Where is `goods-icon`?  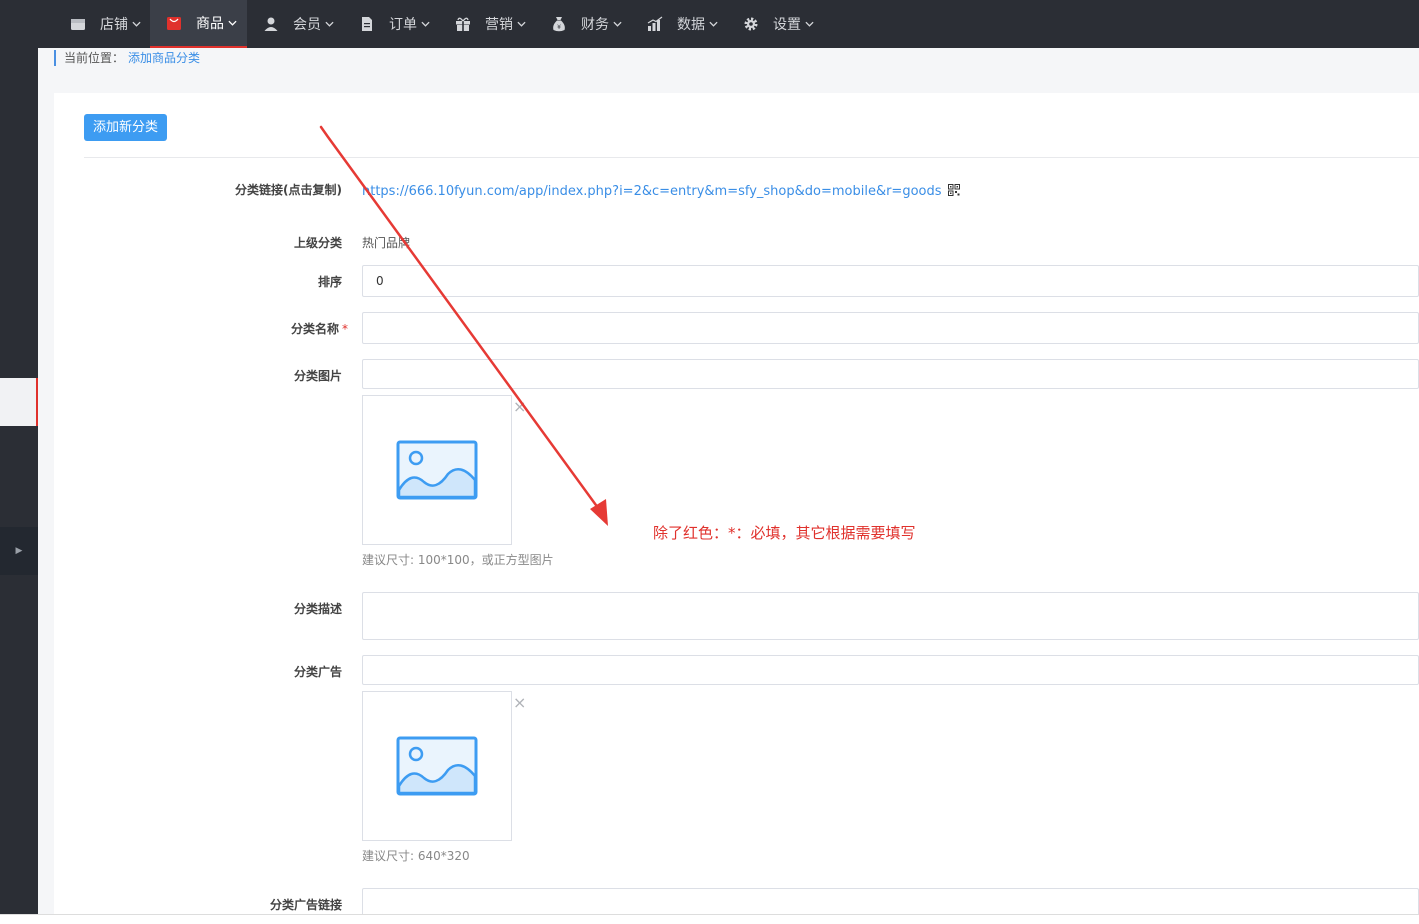
goods-icon is located at coordinates (174, 23).